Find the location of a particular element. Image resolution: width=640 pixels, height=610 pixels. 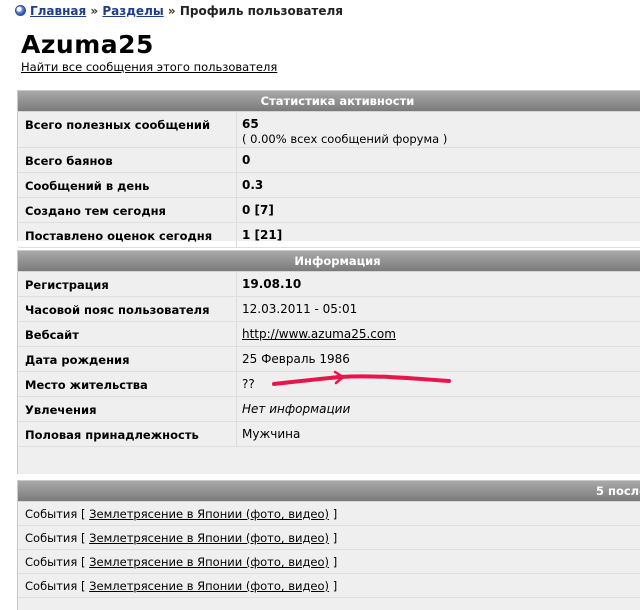

breadcrumb-home-link: Главная is located at coordinates (58, 11).